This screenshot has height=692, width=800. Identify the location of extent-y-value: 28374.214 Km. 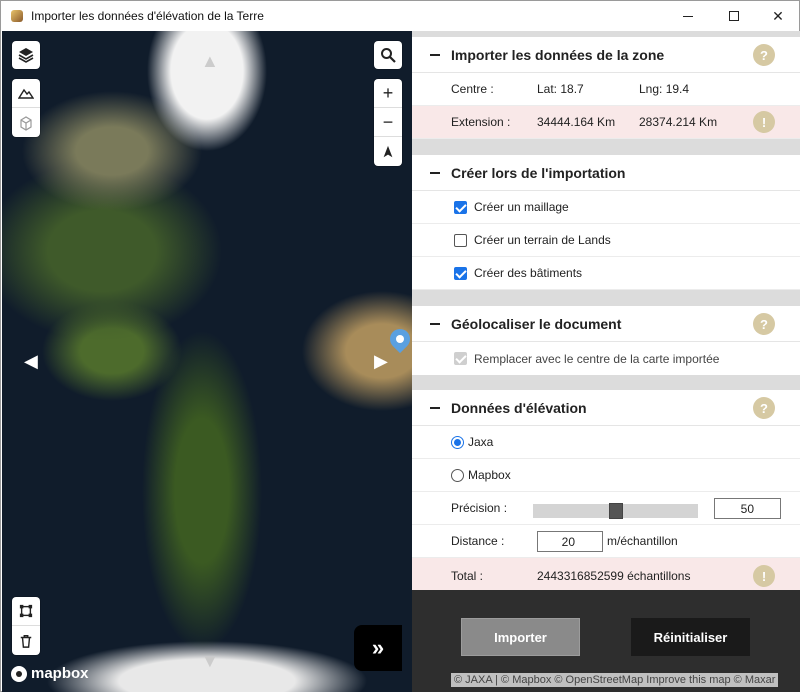
(678, 122).